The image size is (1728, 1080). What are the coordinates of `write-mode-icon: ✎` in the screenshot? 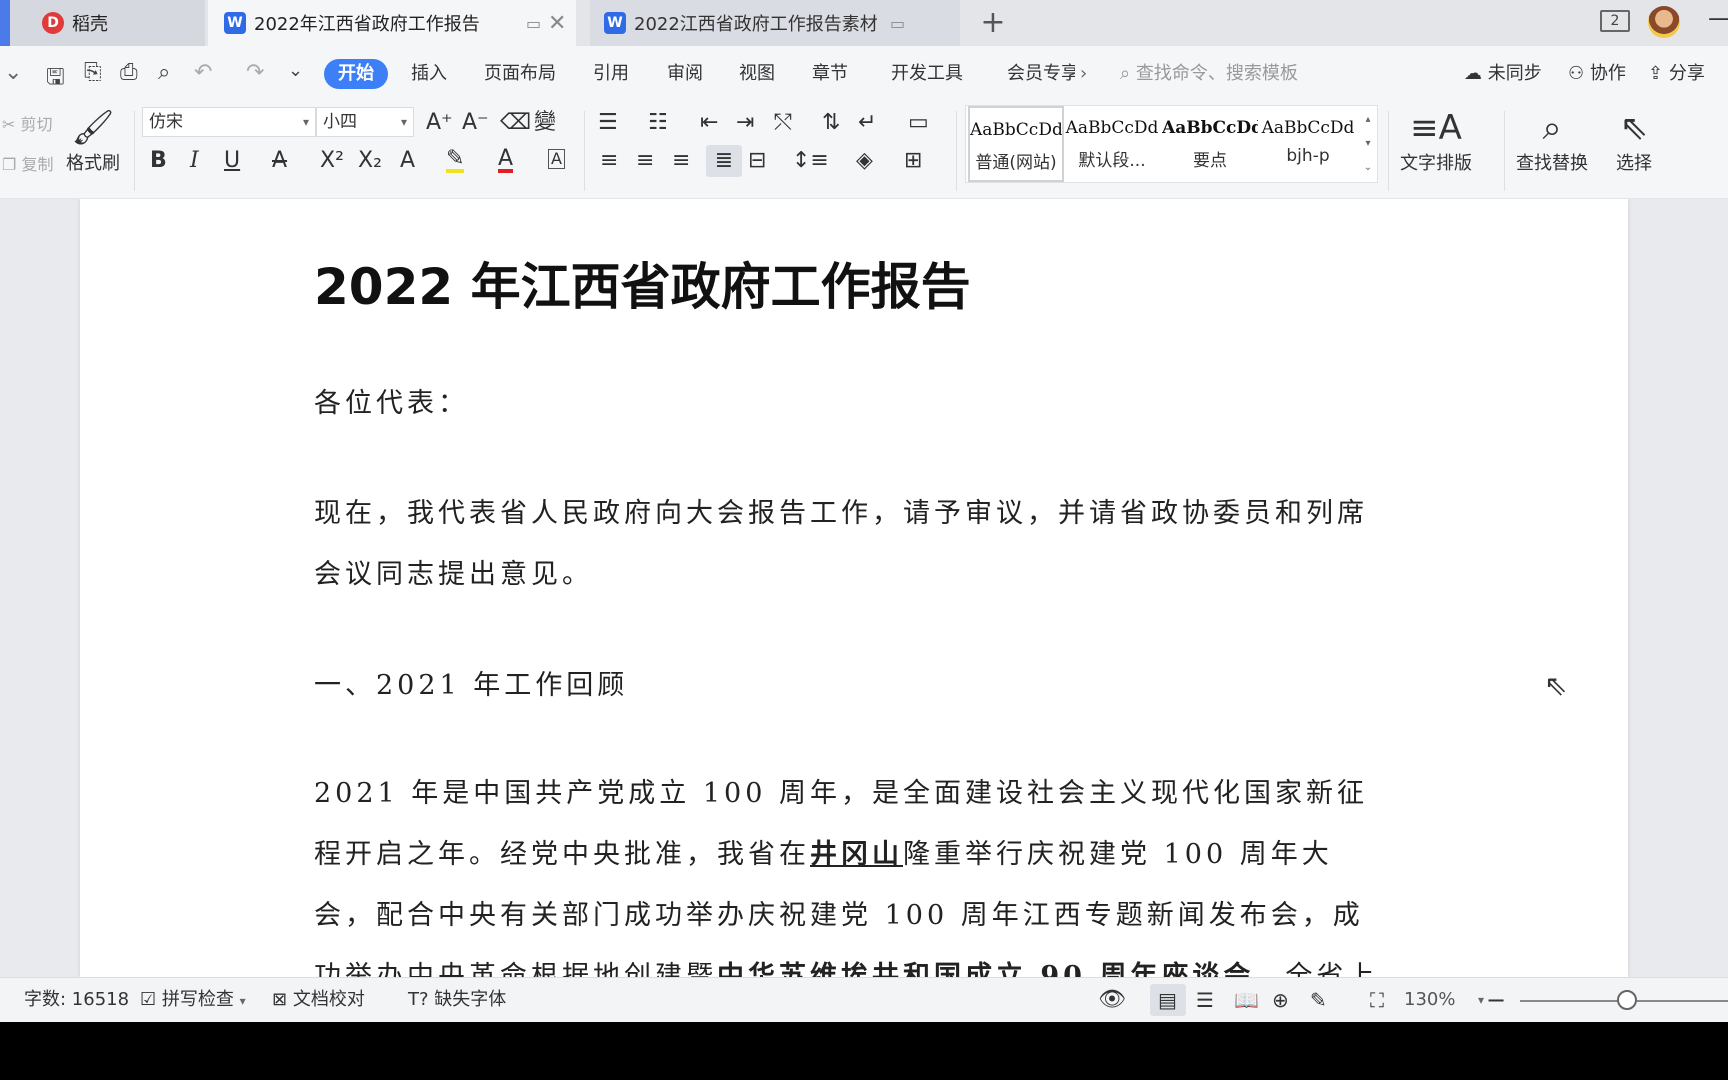 It's located at (1318, 1000).